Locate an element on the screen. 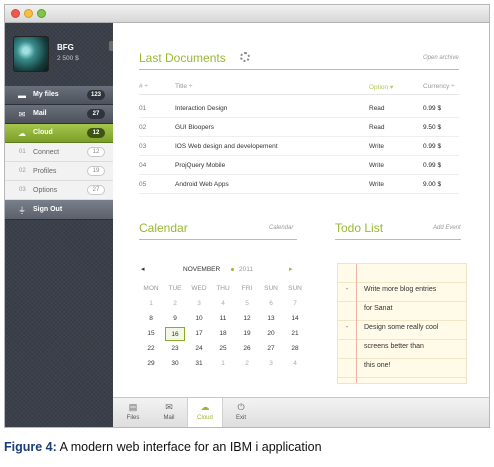 The image size is (494, 467). plug-icon: ⏻ is located at coordinates (241, 407).